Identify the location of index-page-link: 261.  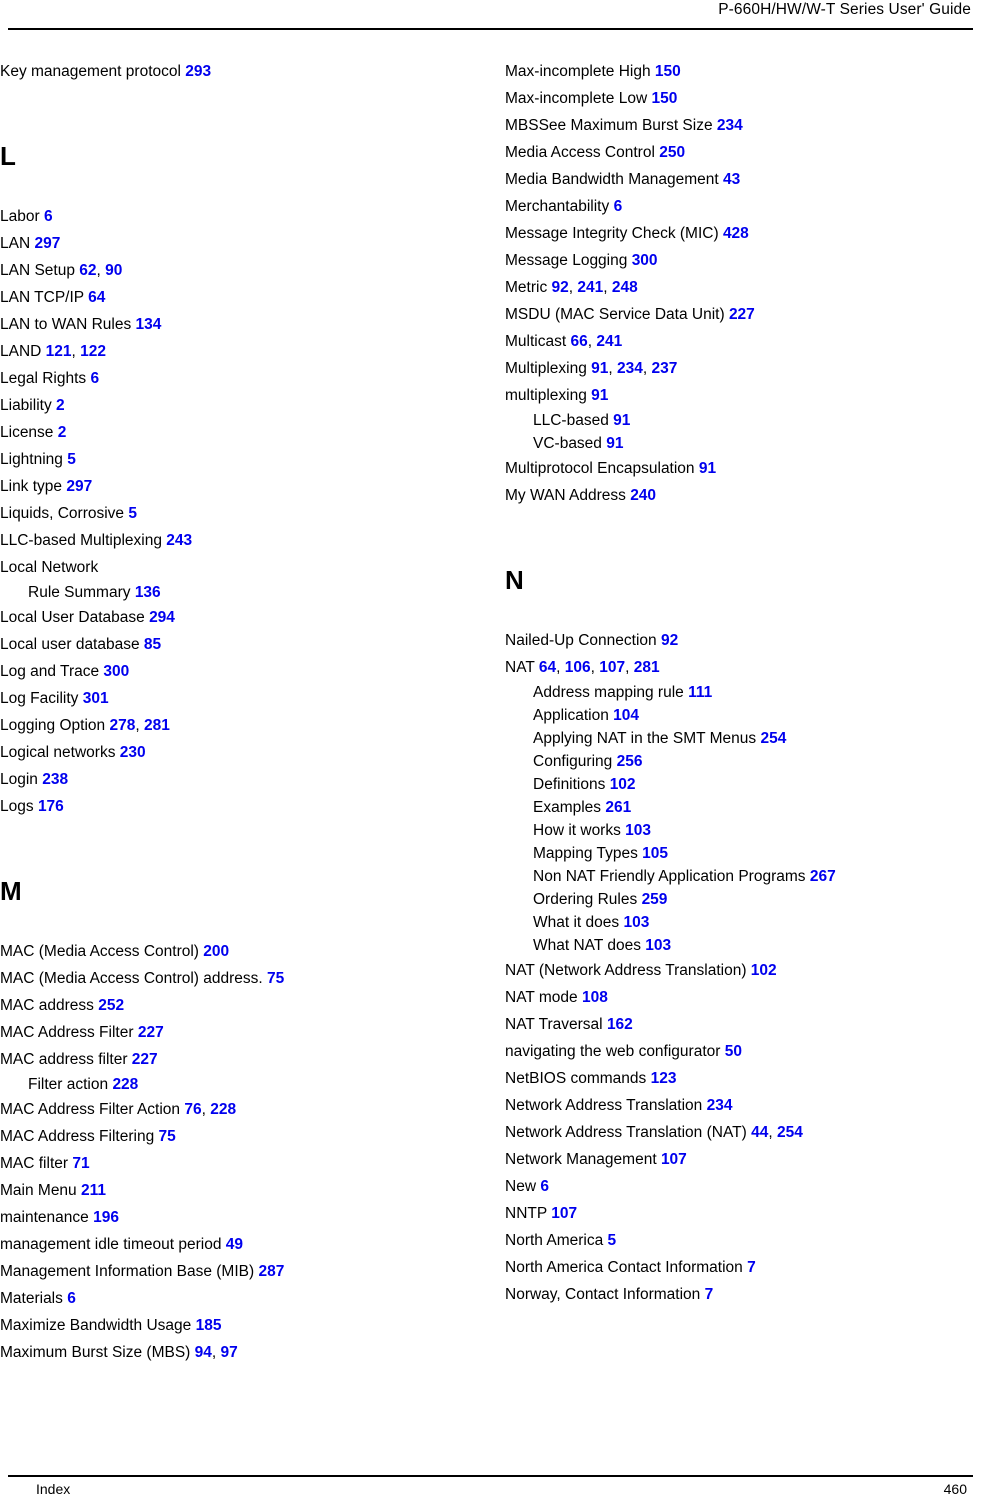
(618, 807).